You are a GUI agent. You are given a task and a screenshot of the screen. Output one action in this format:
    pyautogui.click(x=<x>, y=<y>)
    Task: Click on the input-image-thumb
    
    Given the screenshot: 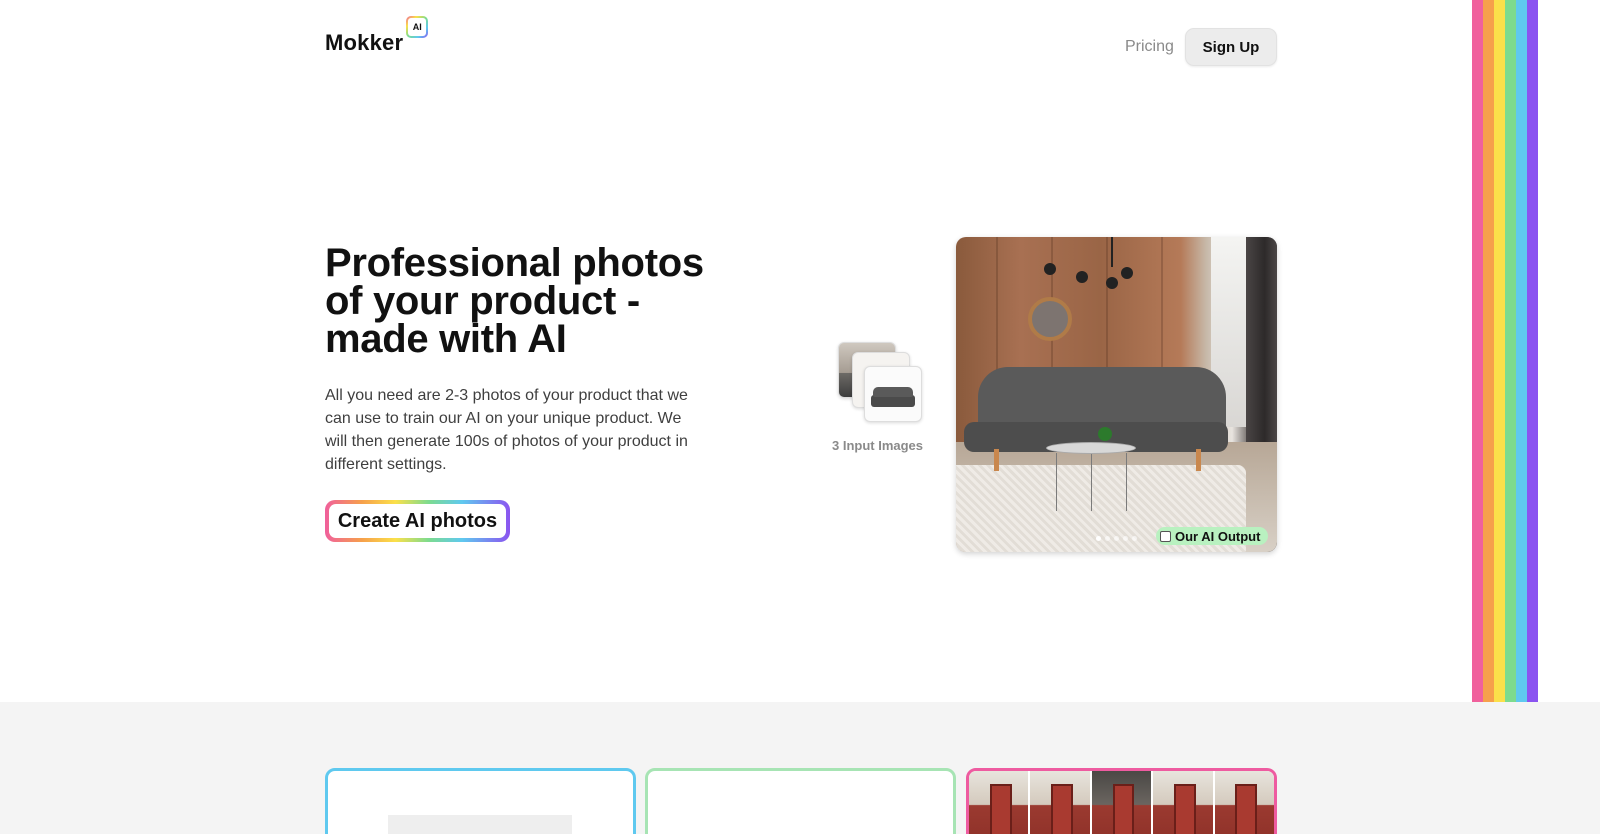 What is the action you would take?
    pyautogui.click(x=893, y=394)
    